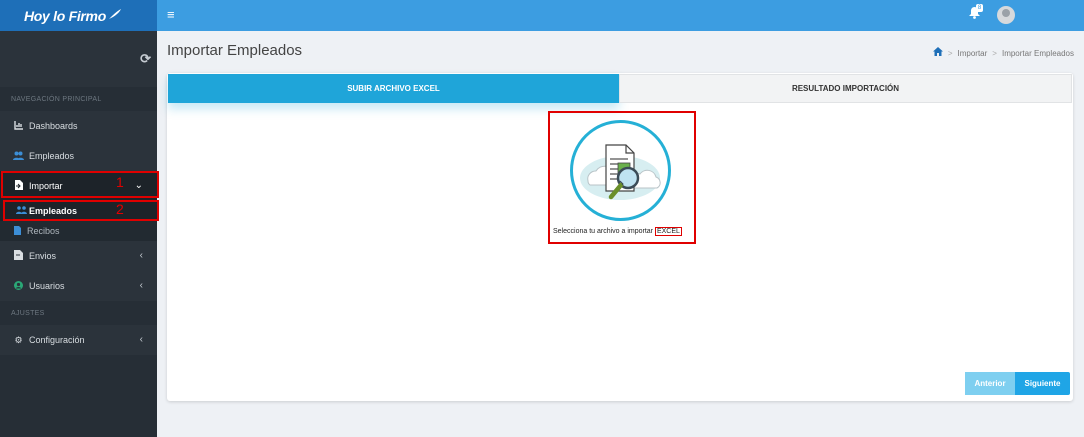 This screenshot has width=1084, height=437. What do you see at coordinates (43, 256) in the screenshot?
I see `sidebar-item-label: Envios` at bounding box center [43, 256].